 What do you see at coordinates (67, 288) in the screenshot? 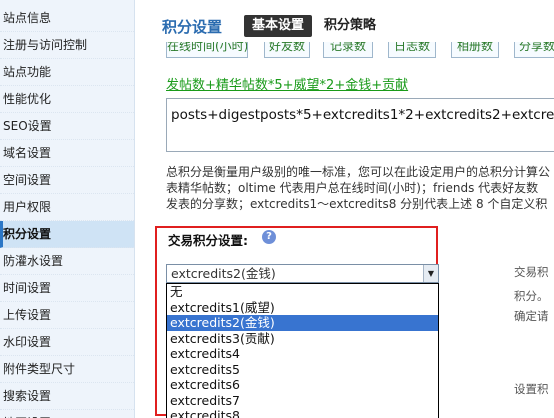
I see `sidebar-item-time: 时间设置` at bounding box center [67, 288].